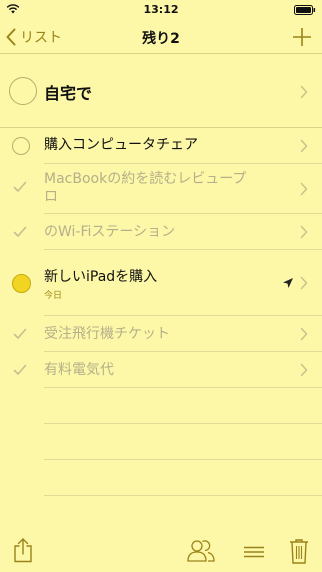  Describe the element at coordinates (161, 91) in the screenshot. I see `group-row: 自宅で` at that location.